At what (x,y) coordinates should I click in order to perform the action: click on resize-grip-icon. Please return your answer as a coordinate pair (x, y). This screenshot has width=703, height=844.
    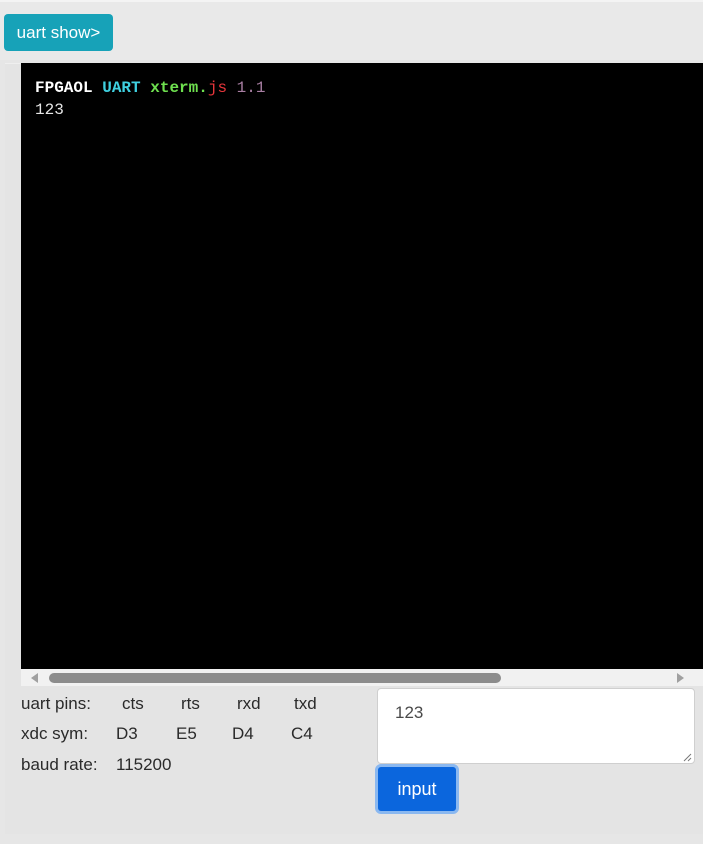
    Looking at the image, I should click on (687, 757).